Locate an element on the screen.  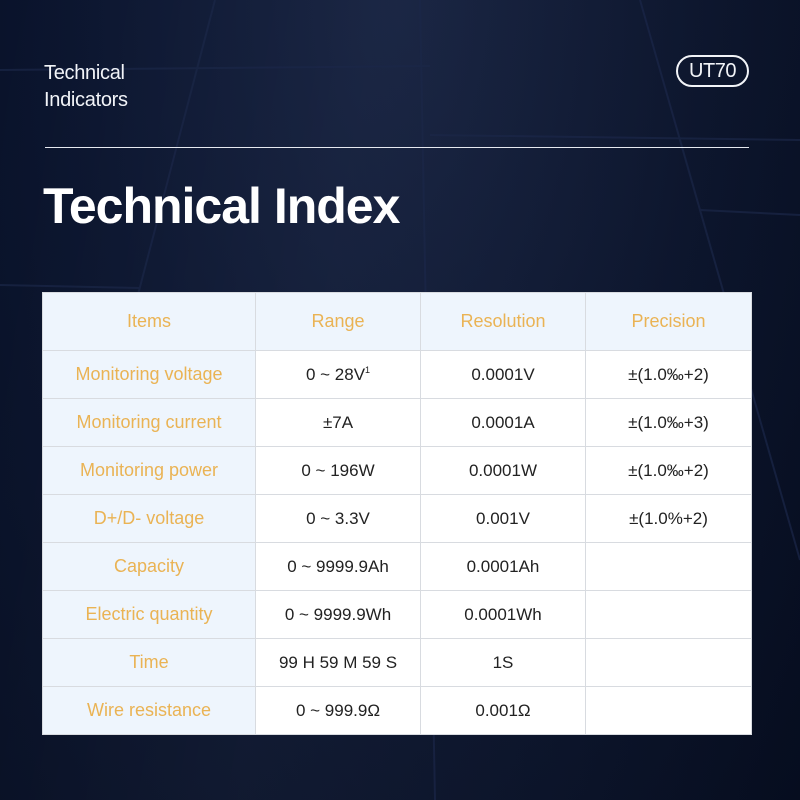
item-cell: Monitoring current is located at coordinates (149, 422).